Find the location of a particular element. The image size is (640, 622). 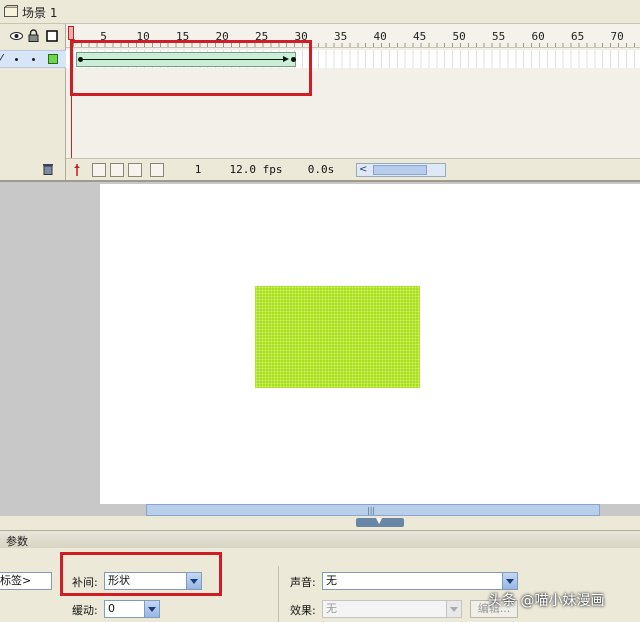

center-frame-icon is located at coordinates (77, 170).